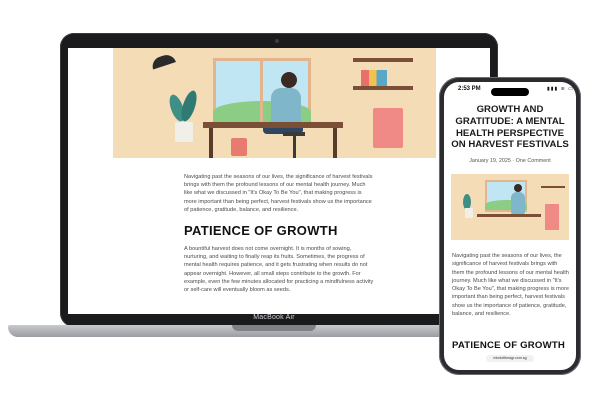 The width and height of the screenshot is (600, 400). Describe the element at coordinates (261, 92) in the screenshot. I see `window-frame` at that location.